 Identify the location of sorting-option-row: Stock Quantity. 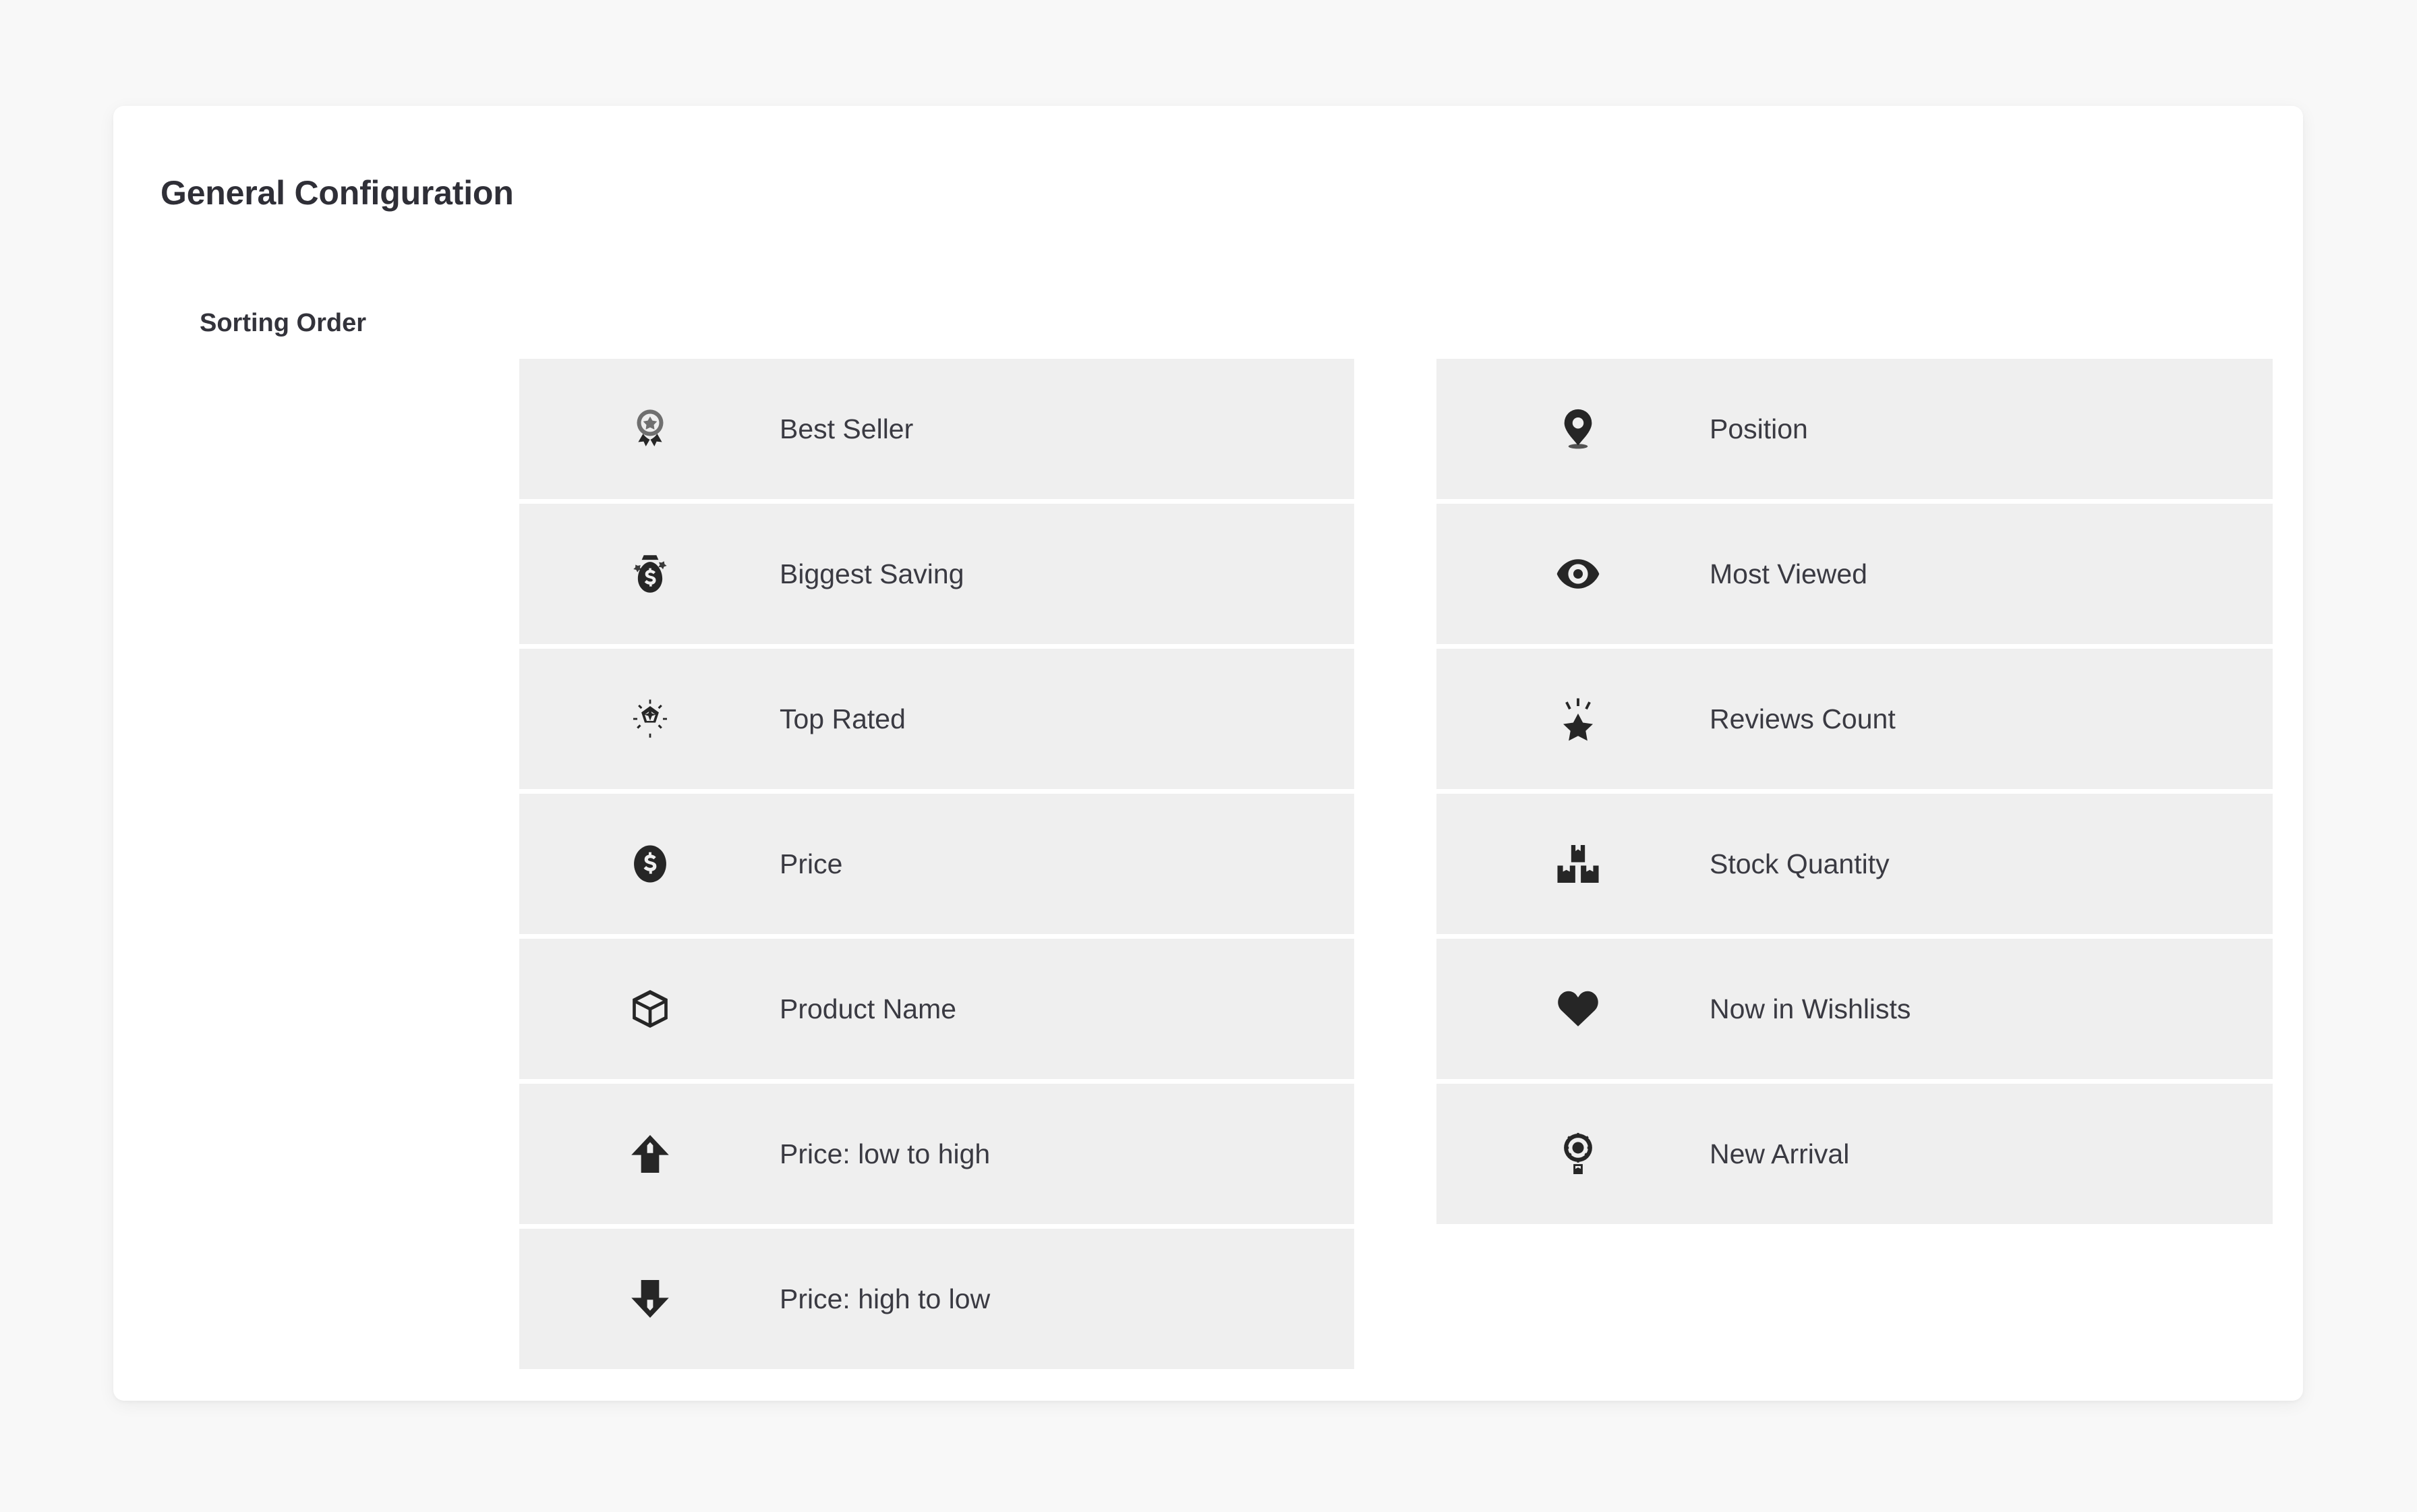
(1854, 864).